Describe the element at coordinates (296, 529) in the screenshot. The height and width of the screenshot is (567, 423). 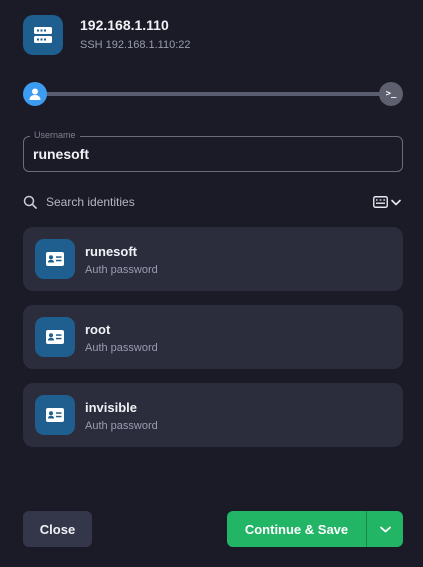
I see `continue-save-button: Continue & Save` at that location.